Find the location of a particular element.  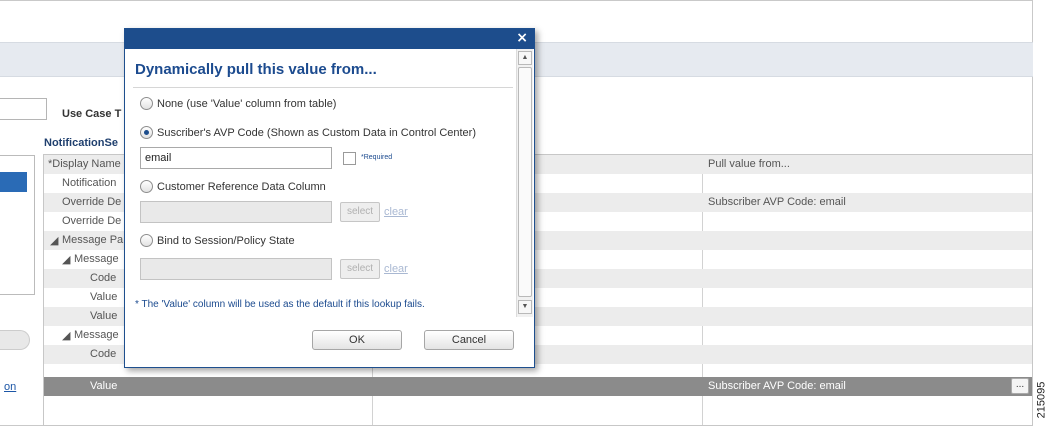

scroll-down-icon: ▼ is located at coordinates (525, 307).